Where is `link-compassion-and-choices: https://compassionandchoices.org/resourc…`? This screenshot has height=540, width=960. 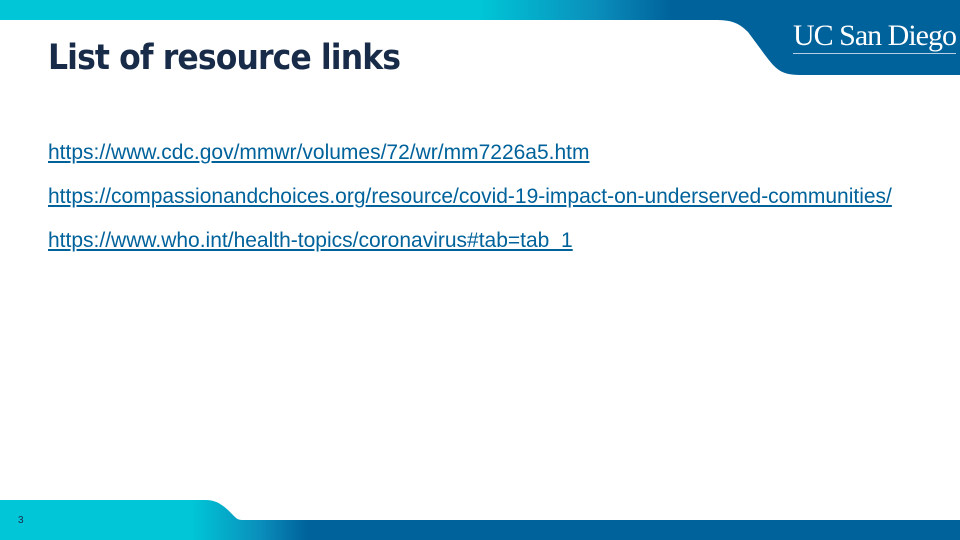 link-compassion-and-choices: https://compassionandchoices.org/resourc… is located at coordinates (478, 196).